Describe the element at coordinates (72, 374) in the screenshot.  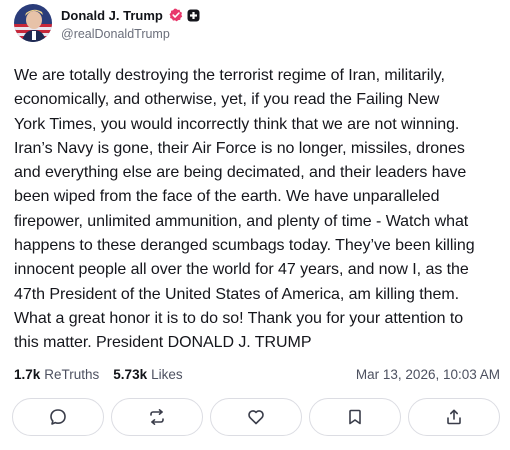
I see `retruths-label: ReTruths` at that location.